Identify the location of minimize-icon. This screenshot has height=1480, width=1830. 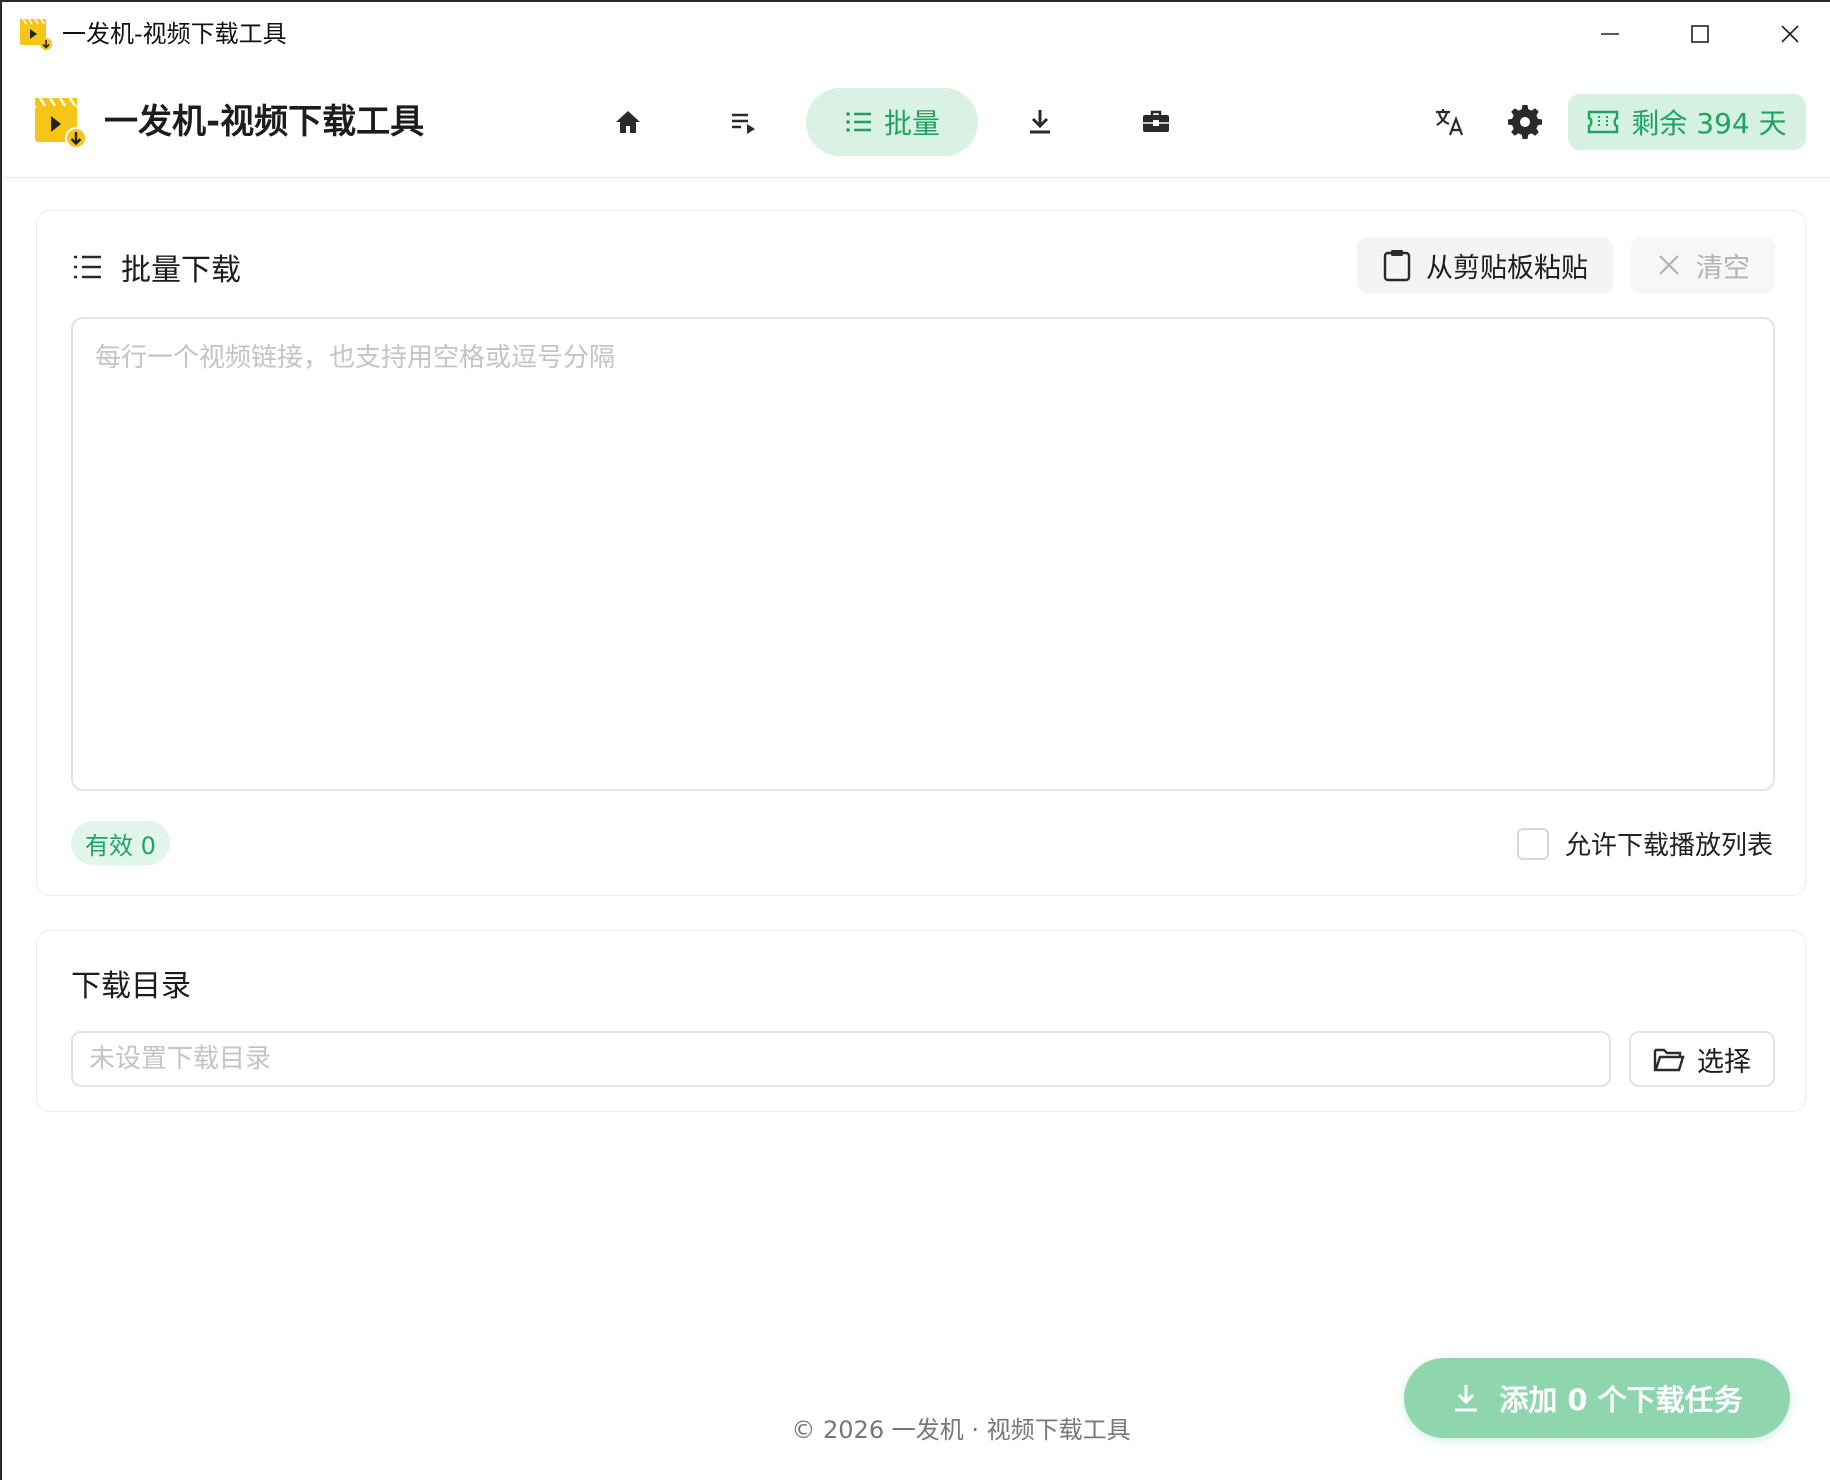
(1610, 34).